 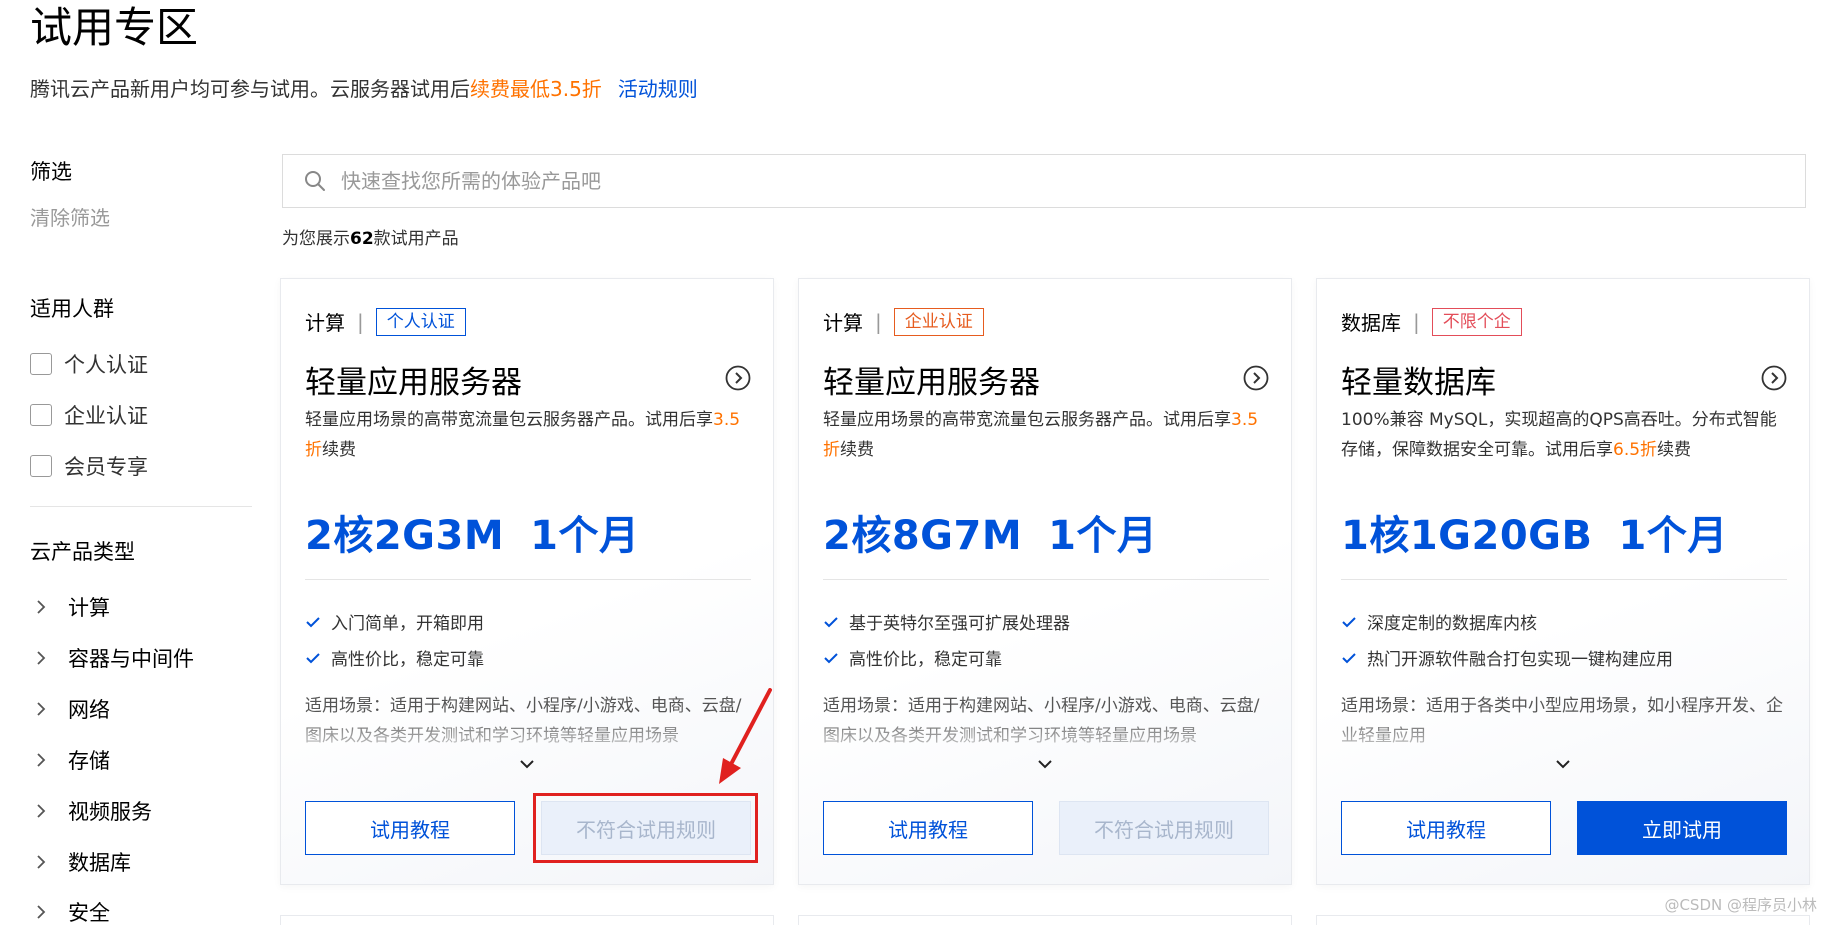 What do you see at coordinates (106, 467) in the screenshot?
I see `checkbox-label: 会员专享` at bounding box center [106, 467].